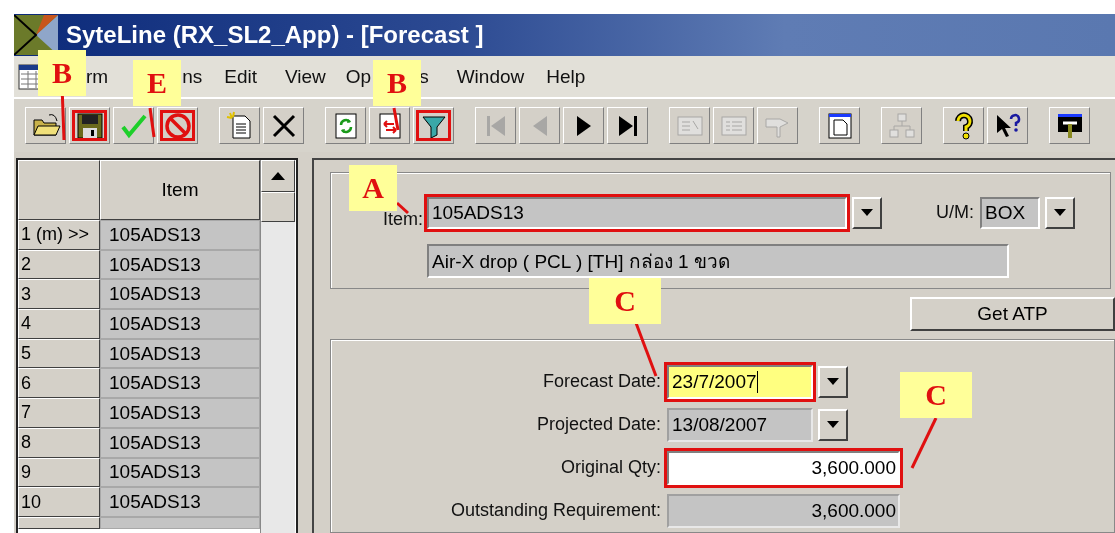 This screenshot has height=533, width=1115. Describe the element at coordinates (59, 383) in the screenshot. I see `row-header: 6` at that location.